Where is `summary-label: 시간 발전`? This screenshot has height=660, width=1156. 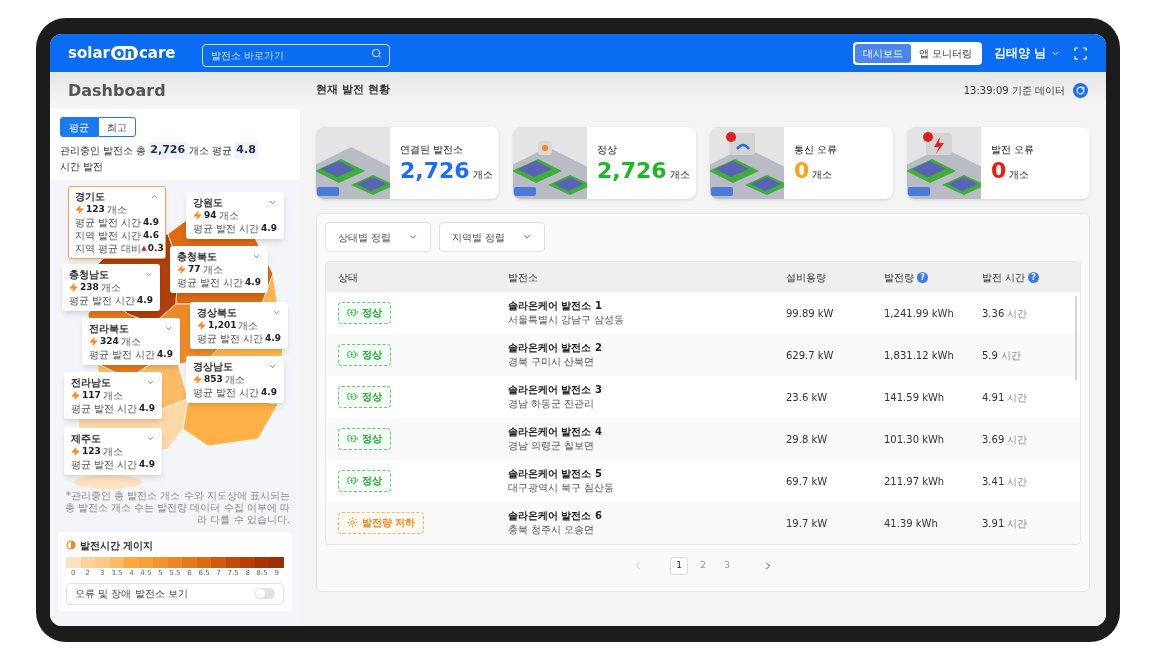
summary-label: 시간 발전 is located at coordinates (82, 166).